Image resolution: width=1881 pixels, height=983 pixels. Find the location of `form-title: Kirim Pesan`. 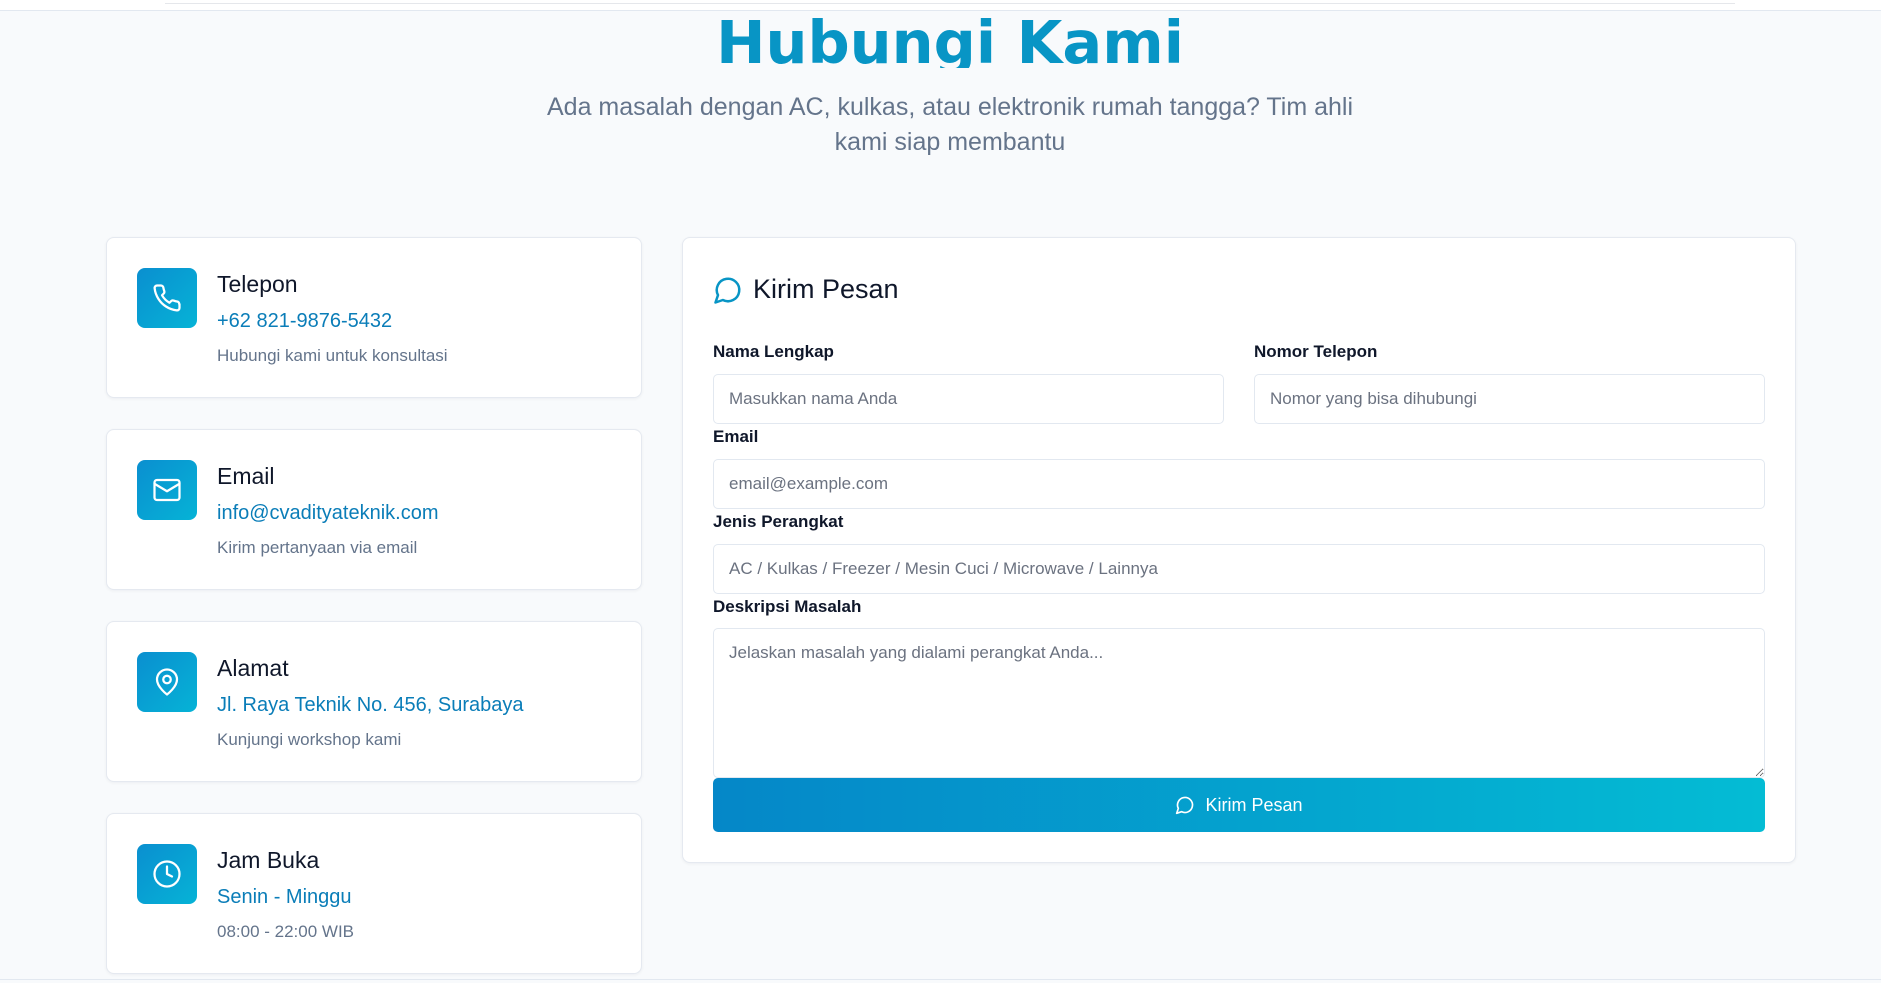

form-title: Kirim Pesan is located at coordinates (826, 289).